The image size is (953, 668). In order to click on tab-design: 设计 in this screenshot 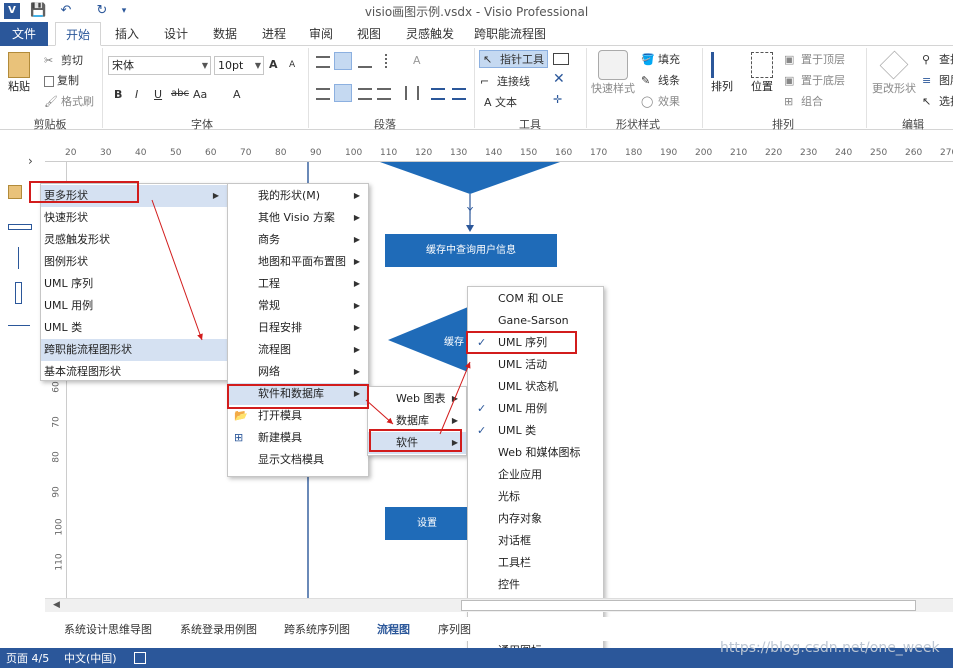, I will do `click(176, 34)`.